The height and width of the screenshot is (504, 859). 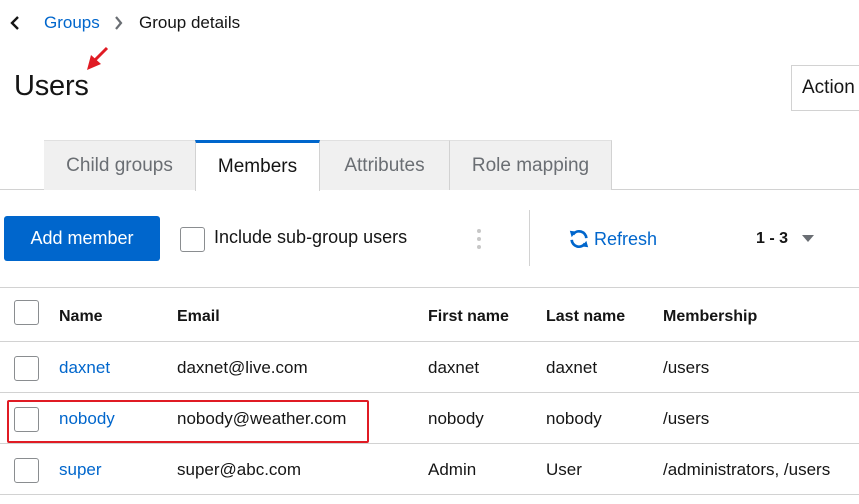 What do you see at coordinates (529, 238) in the screenshot?
I see `toolbar-divider` at bounding box center [529, 238].